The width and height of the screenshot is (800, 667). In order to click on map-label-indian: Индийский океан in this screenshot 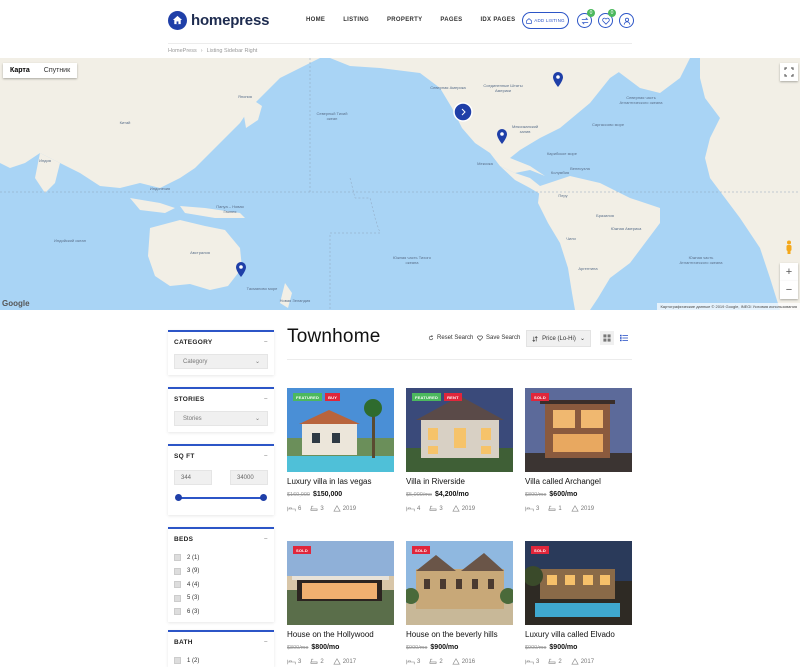, I will do `click(70, 240)`.